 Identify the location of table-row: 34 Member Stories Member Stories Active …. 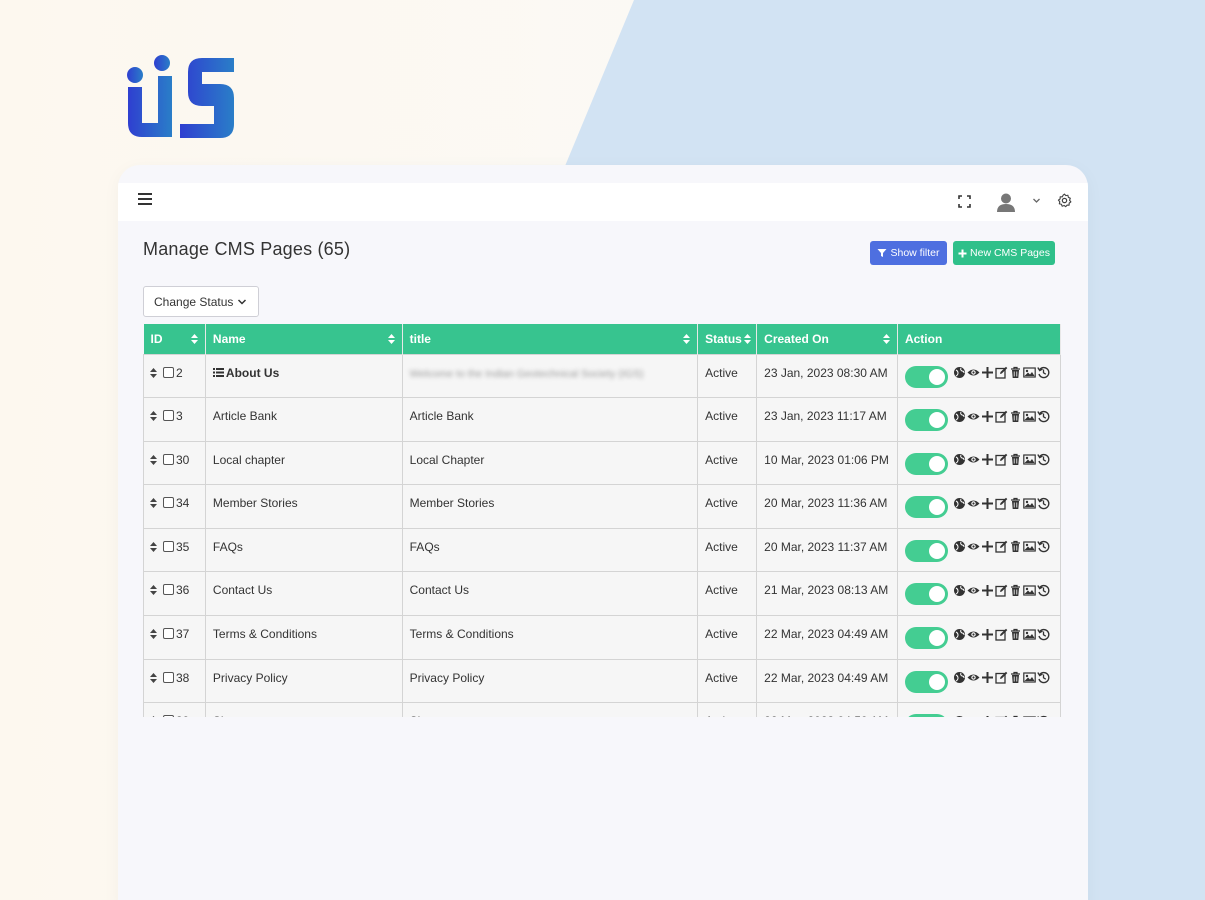
(602, 506).